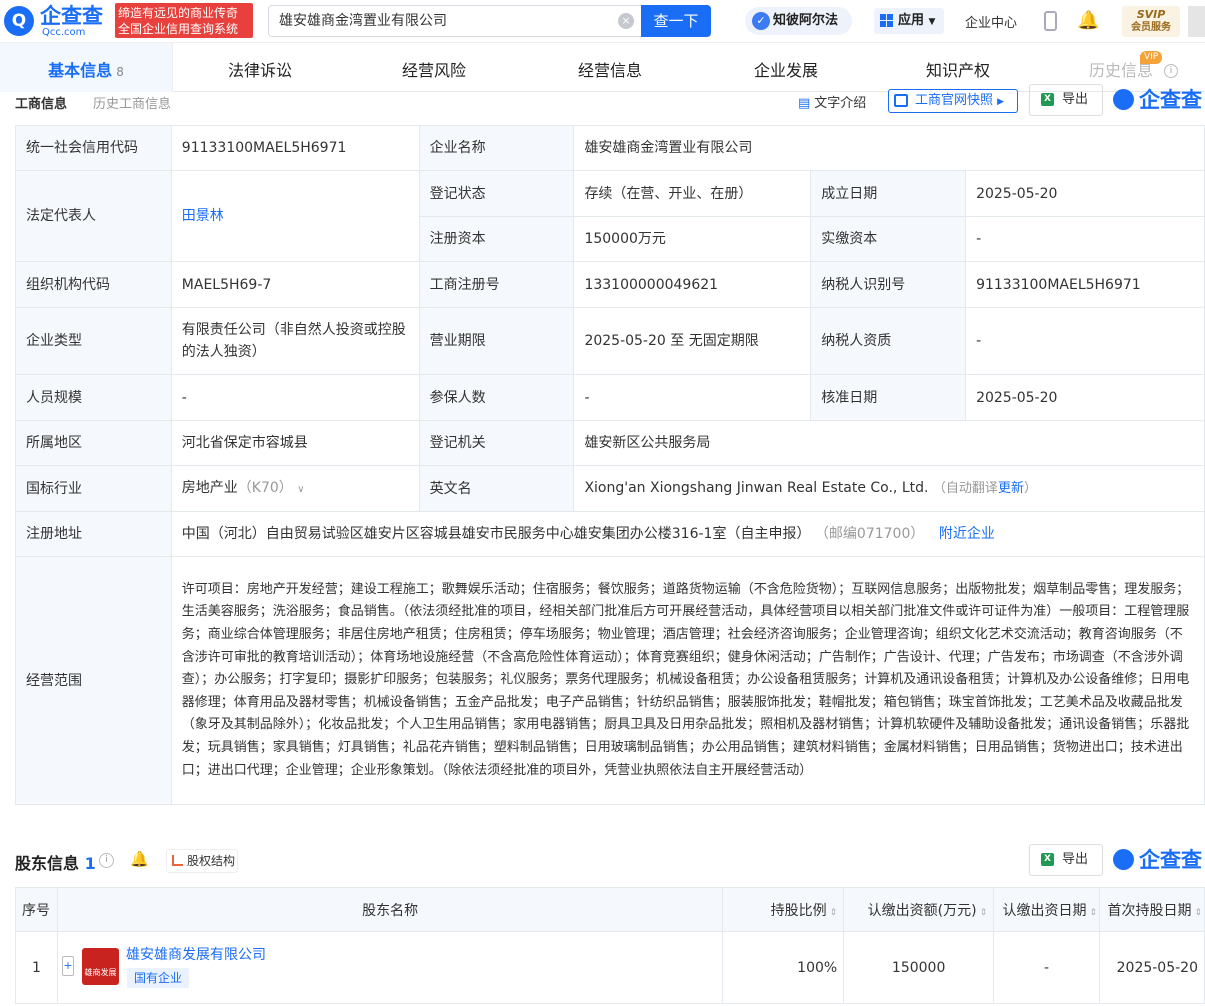 The height and width of the screenshot is (1006, 1205). Describe the element at coordinates (967, 534) in the screenshot. I see `nearby-companies-link: 附近企业` at that location.